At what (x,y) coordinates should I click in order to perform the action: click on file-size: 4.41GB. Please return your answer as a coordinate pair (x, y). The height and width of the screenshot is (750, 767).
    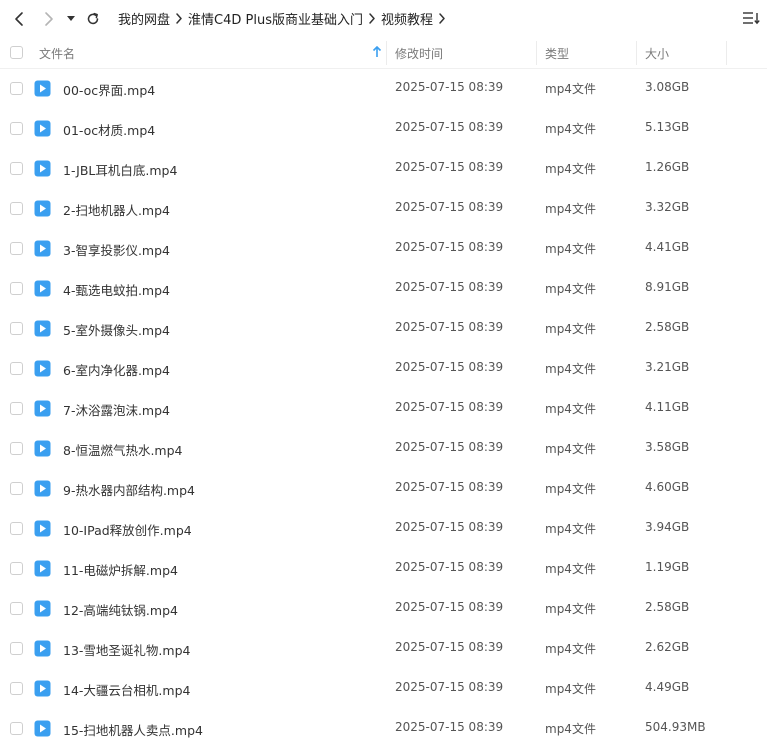
    Looking at the image, I should click on (667, 247).